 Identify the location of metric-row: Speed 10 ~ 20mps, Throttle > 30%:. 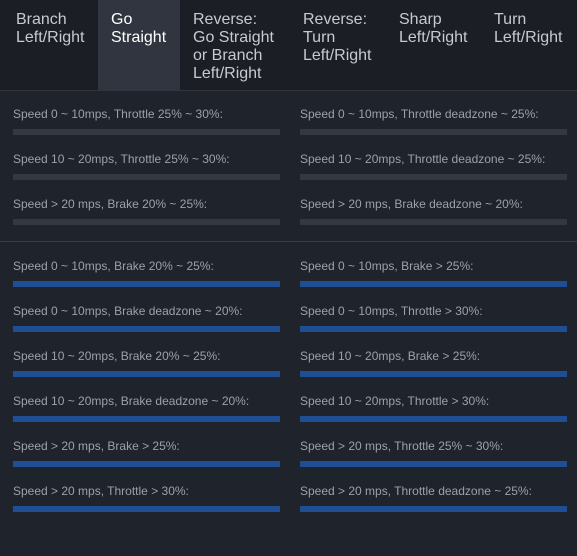
(433, 411).